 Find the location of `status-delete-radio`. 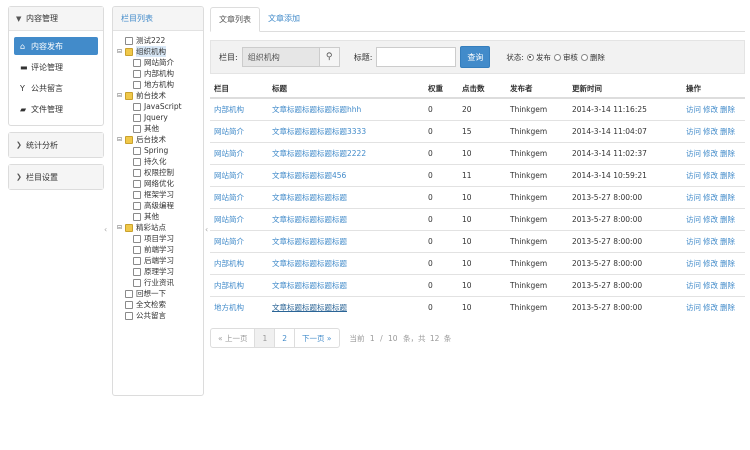

status-delete-radio is located at coordinates (584, 57).